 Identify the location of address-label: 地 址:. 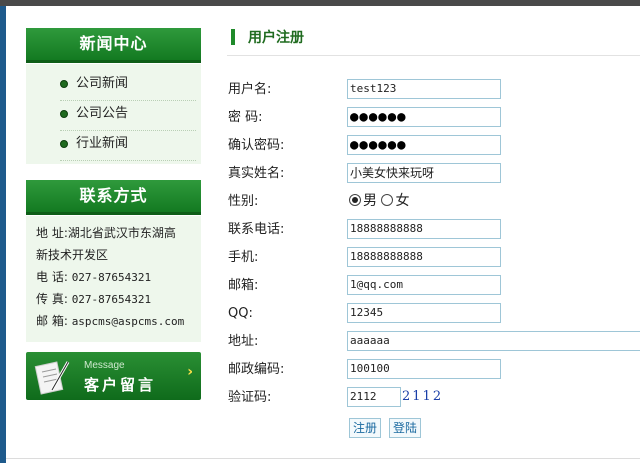
(52, 233).